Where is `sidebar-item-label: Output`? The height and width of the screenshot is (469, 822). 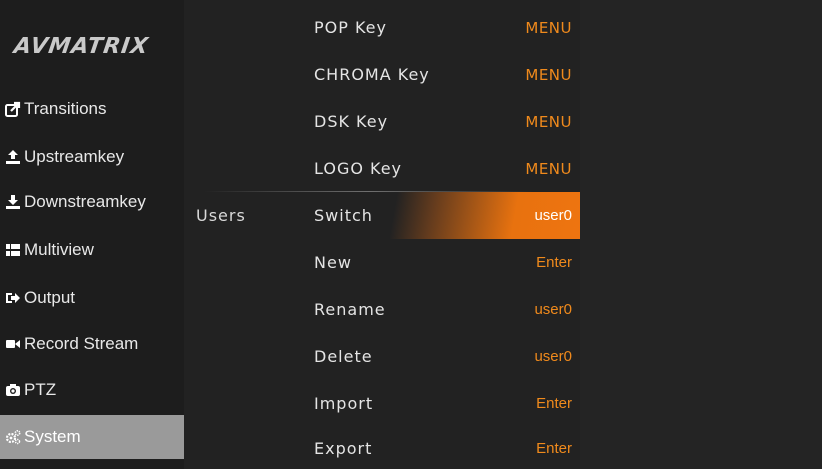
sidebar-item-label: Output is located at coordinates (50, 297).